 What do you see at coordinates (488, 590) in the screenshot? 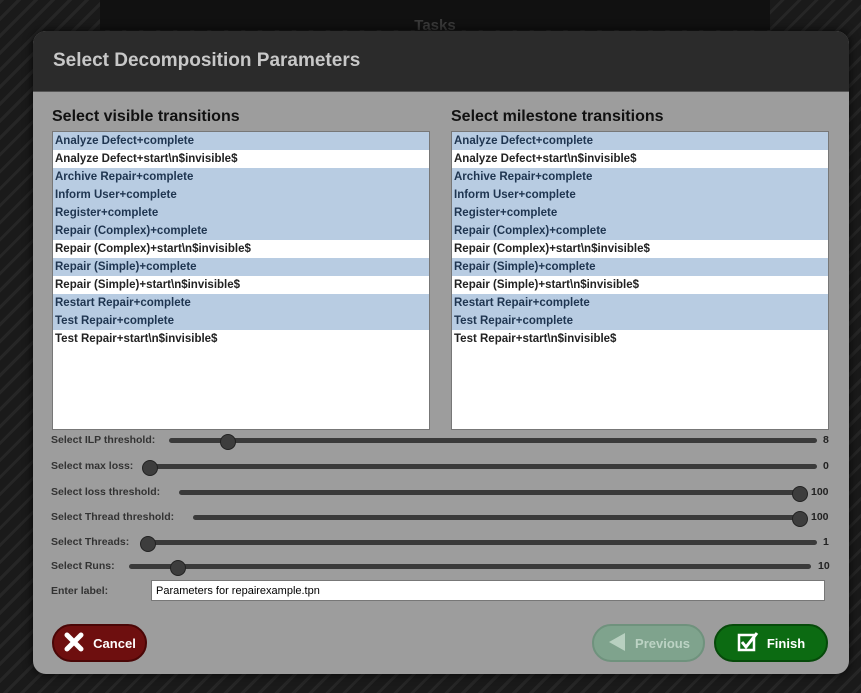
I see `label-input` at bounding box center [488, 590].